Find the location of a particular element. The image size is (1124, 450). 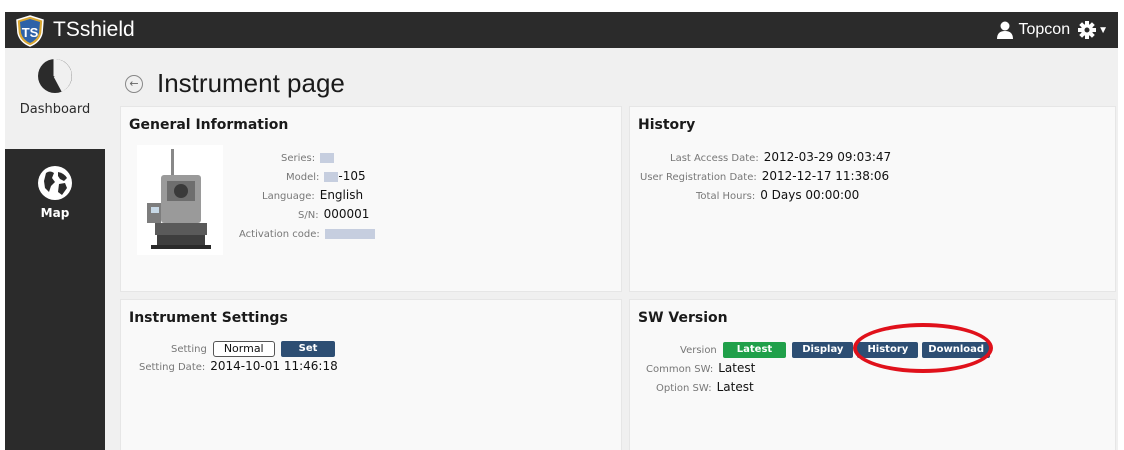

option-sw-label: Option SW: is located at coordinates (684, 388).